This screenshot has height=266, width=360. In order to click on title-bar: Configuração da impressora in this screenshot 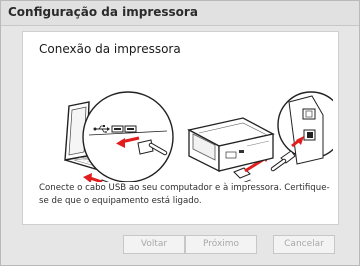, I will do `click(180, 13)`.